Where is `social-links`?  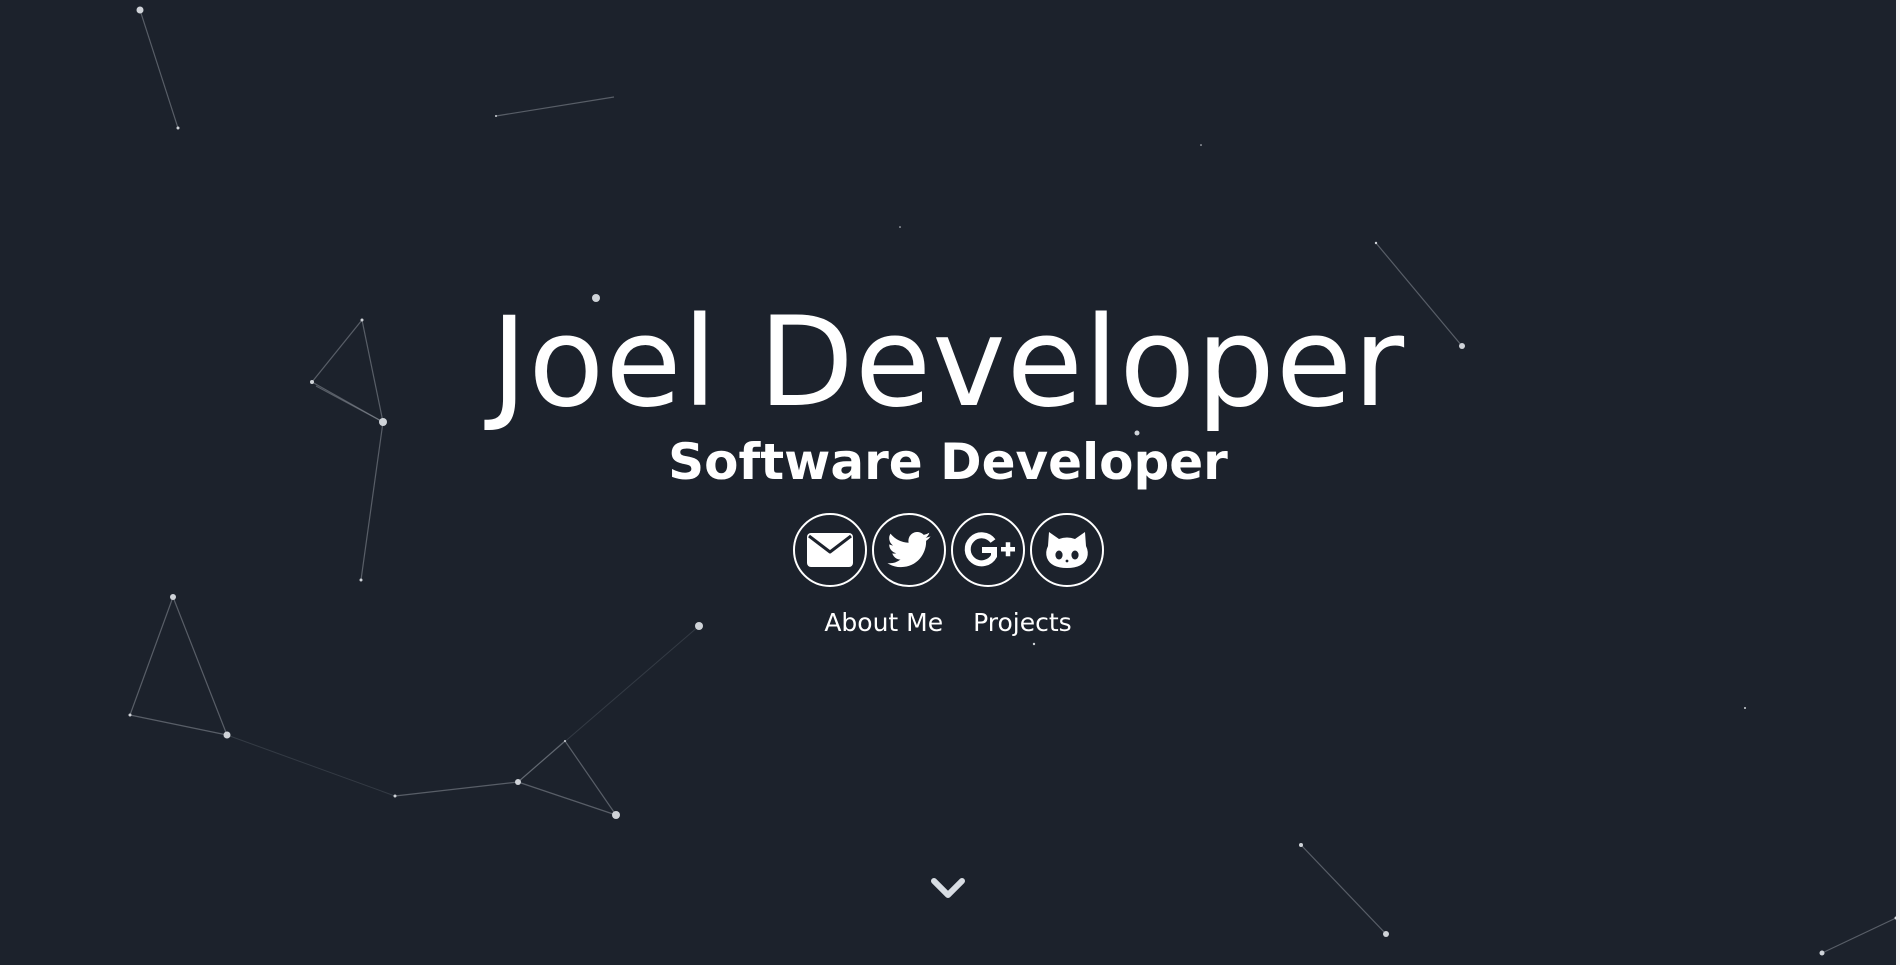
social-links is located at coordinates (948, 550).